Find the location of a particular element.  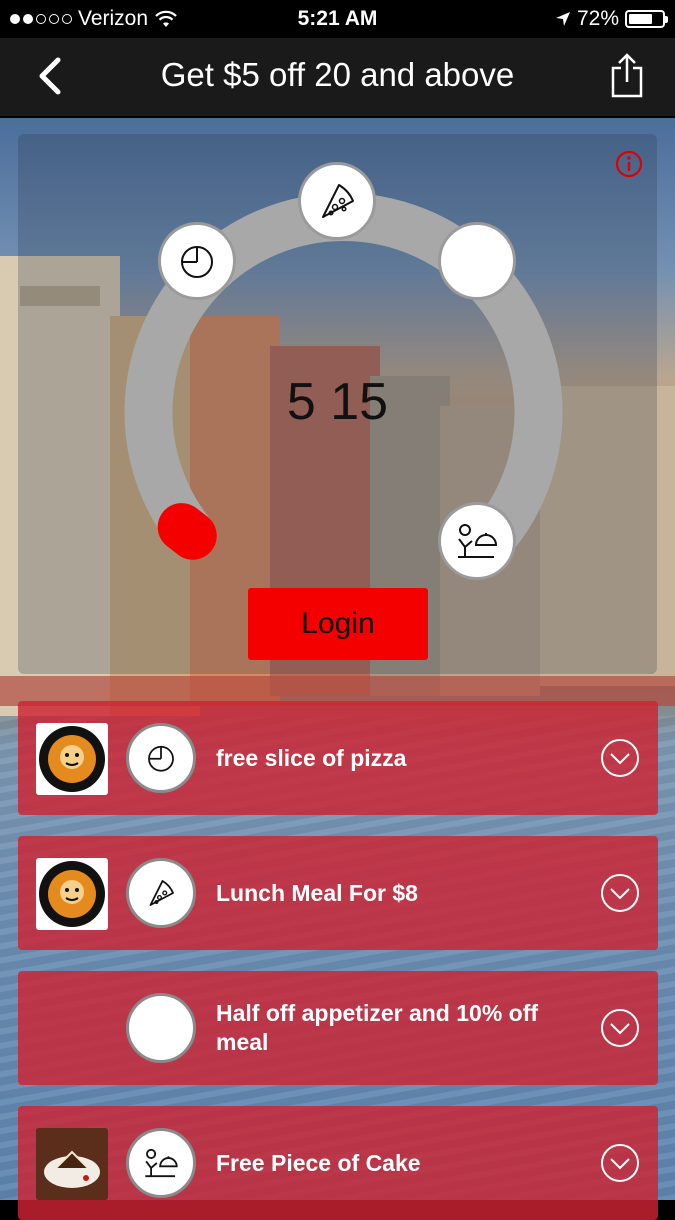

info-icon is located at coordinates (629, 164).